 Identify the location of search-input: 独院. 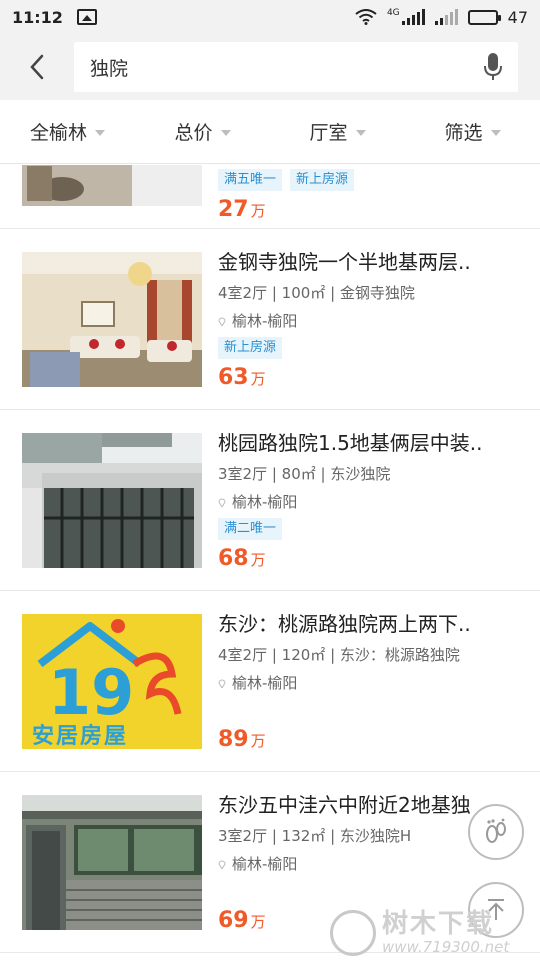
(296, 67).